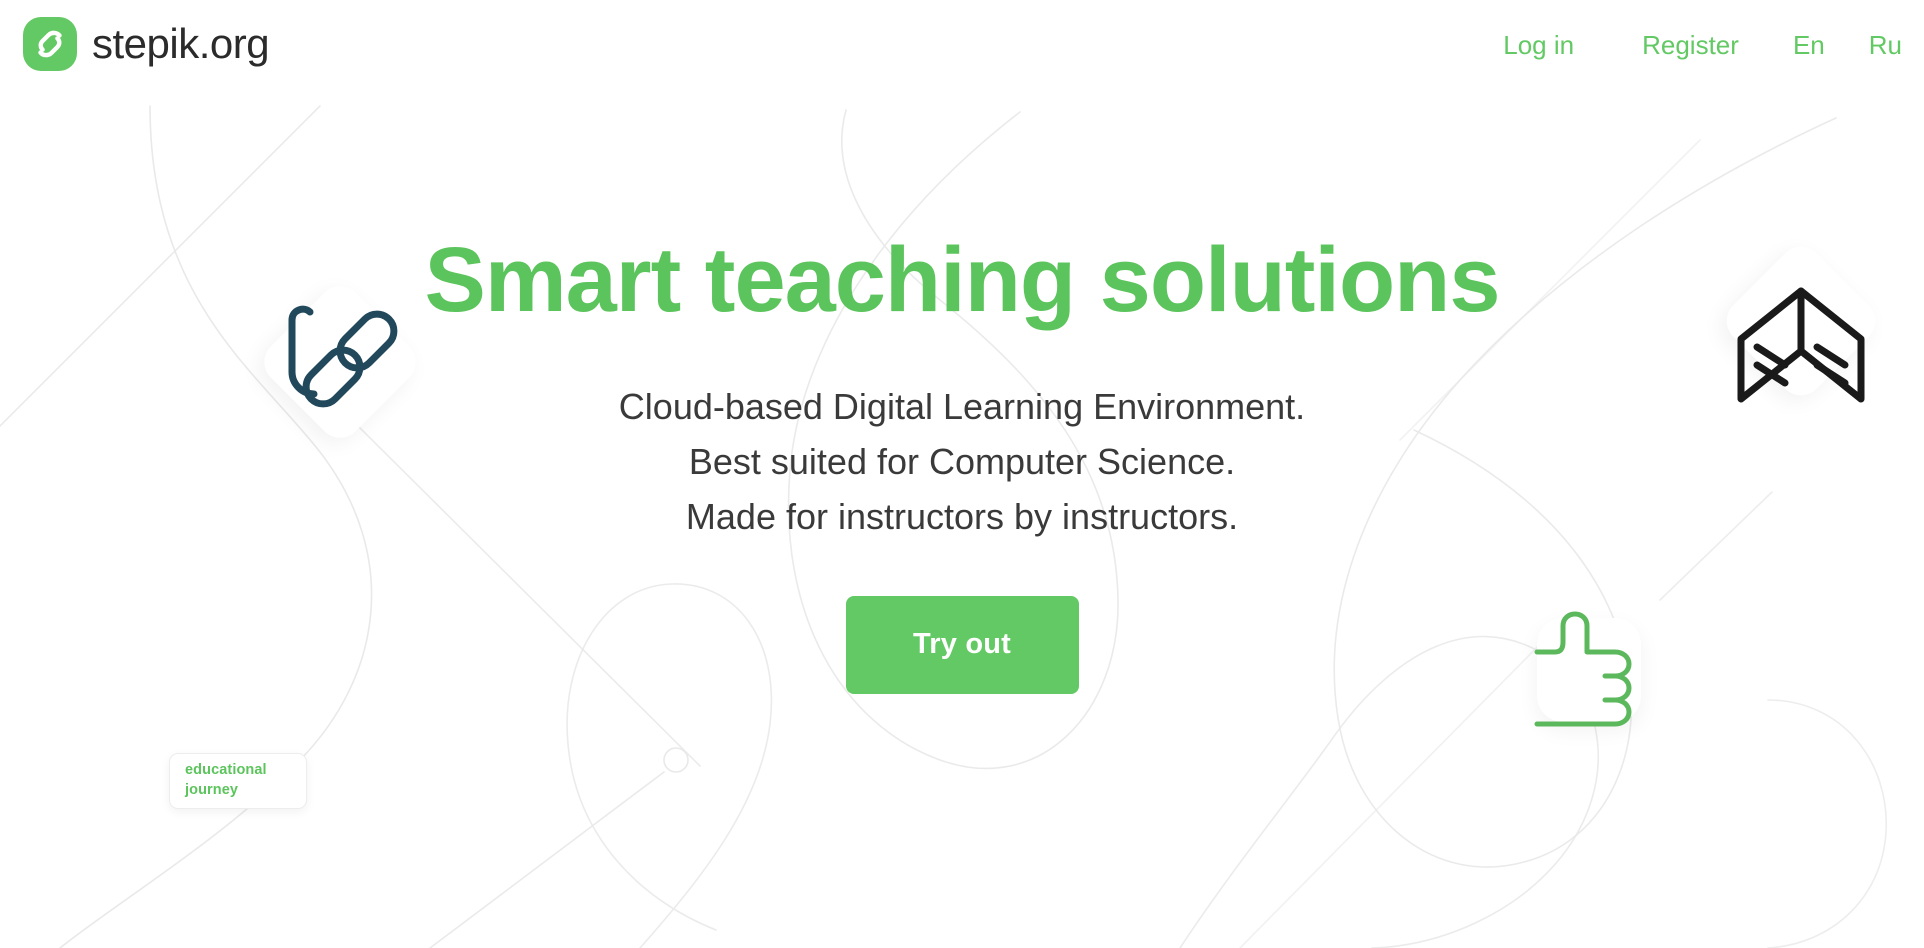  What do you see at coordinates (1809, 45) in the screenshot?
I see `nav-item-language-en: En` at bounding box center [1809, 45].